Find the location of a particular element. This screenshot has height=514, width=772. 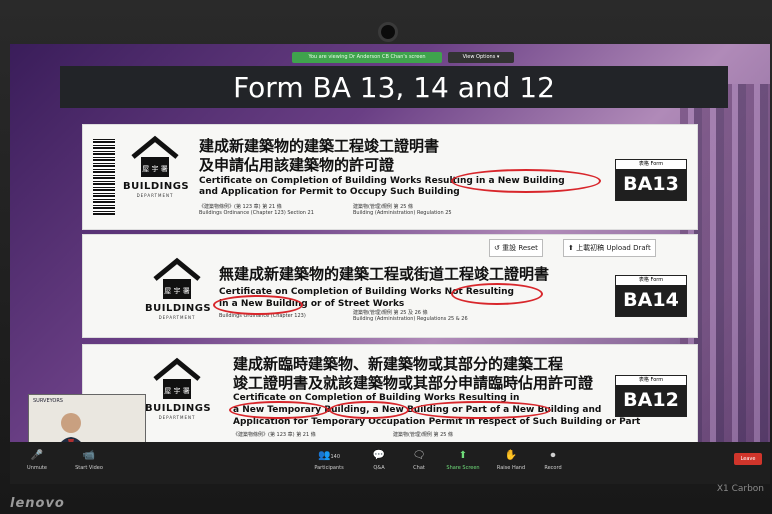

form-title-cn-2: 竣工證明書及就該建築物或其部分申請臨時佔用許可證 is located at coordinates (413, 383).